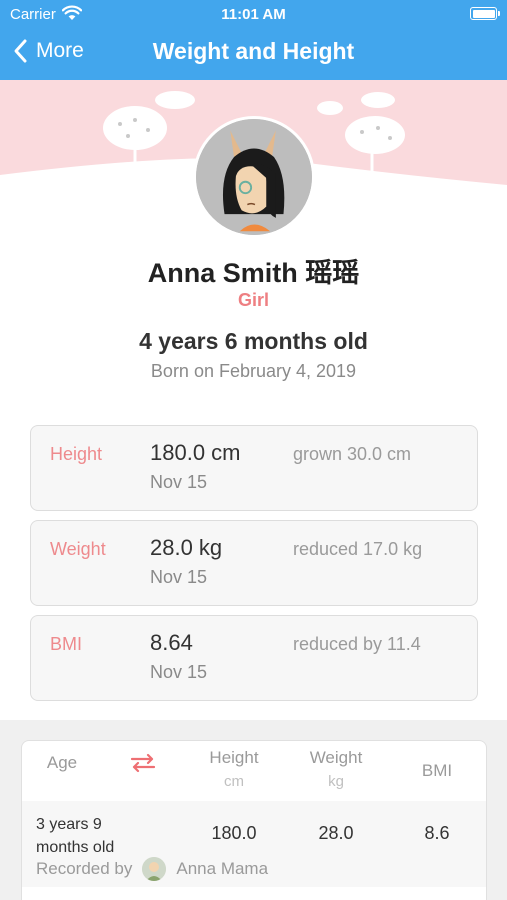 This screenshot has width=507, height=900. I want to click on card-change: grown 30.0 cm, so click(352, 454).